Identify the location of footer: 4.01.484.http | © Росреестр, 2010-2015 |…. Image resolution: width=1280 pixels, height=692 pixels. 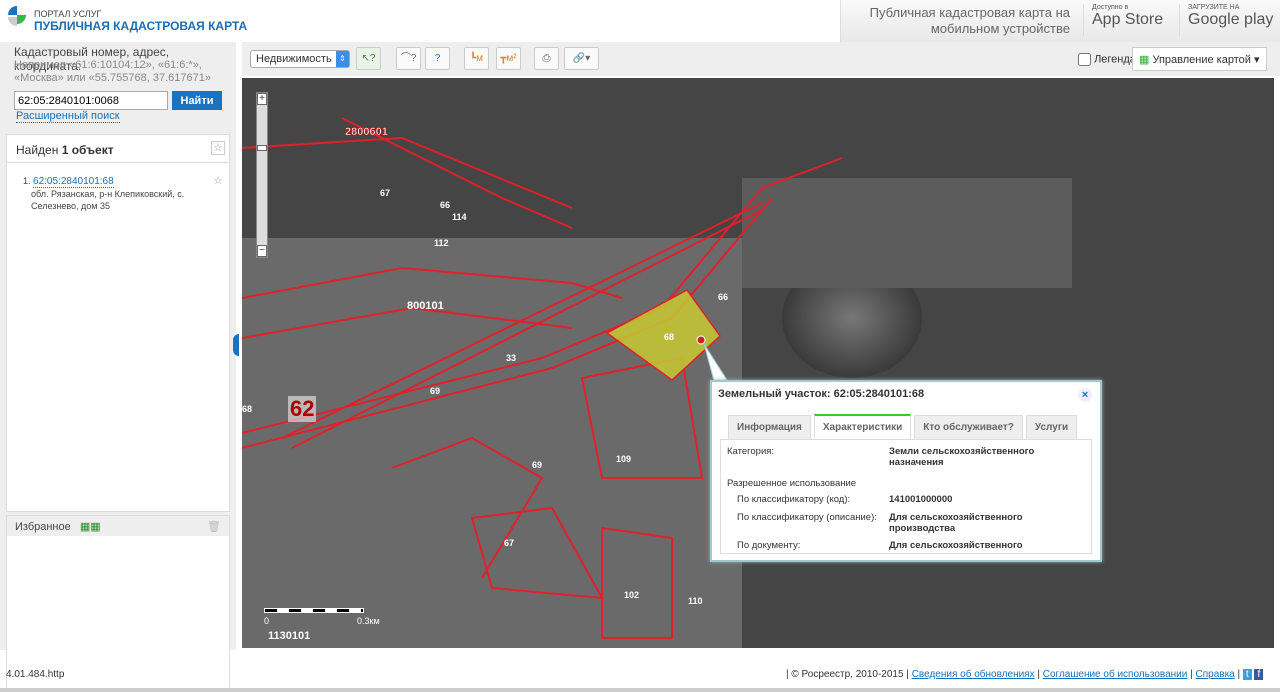
(640, 674).